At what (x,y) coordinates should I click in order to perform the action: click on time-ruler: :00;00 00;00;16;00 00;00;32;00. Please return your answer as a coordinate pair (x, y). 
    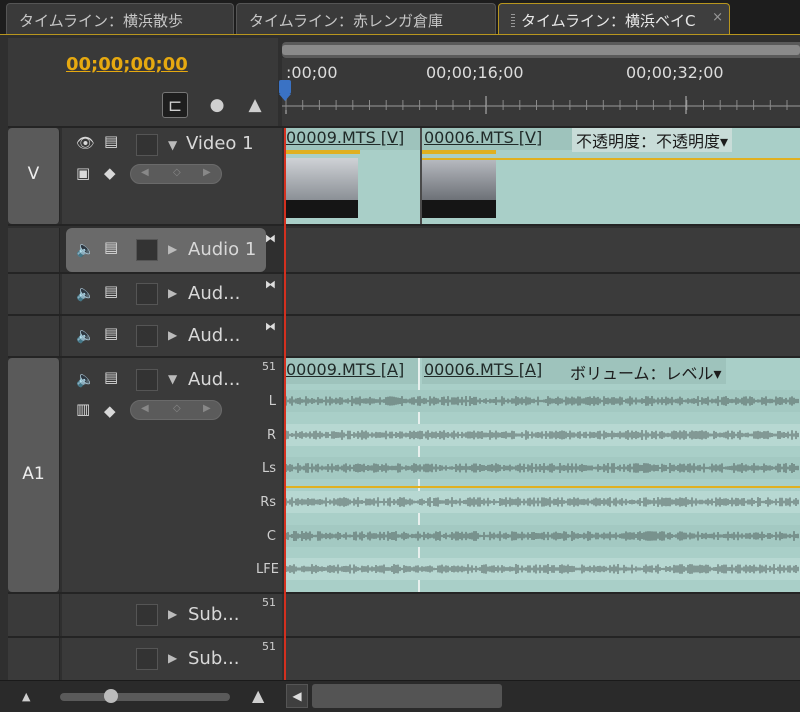
    Looking at the image, I should click on (541, 92).